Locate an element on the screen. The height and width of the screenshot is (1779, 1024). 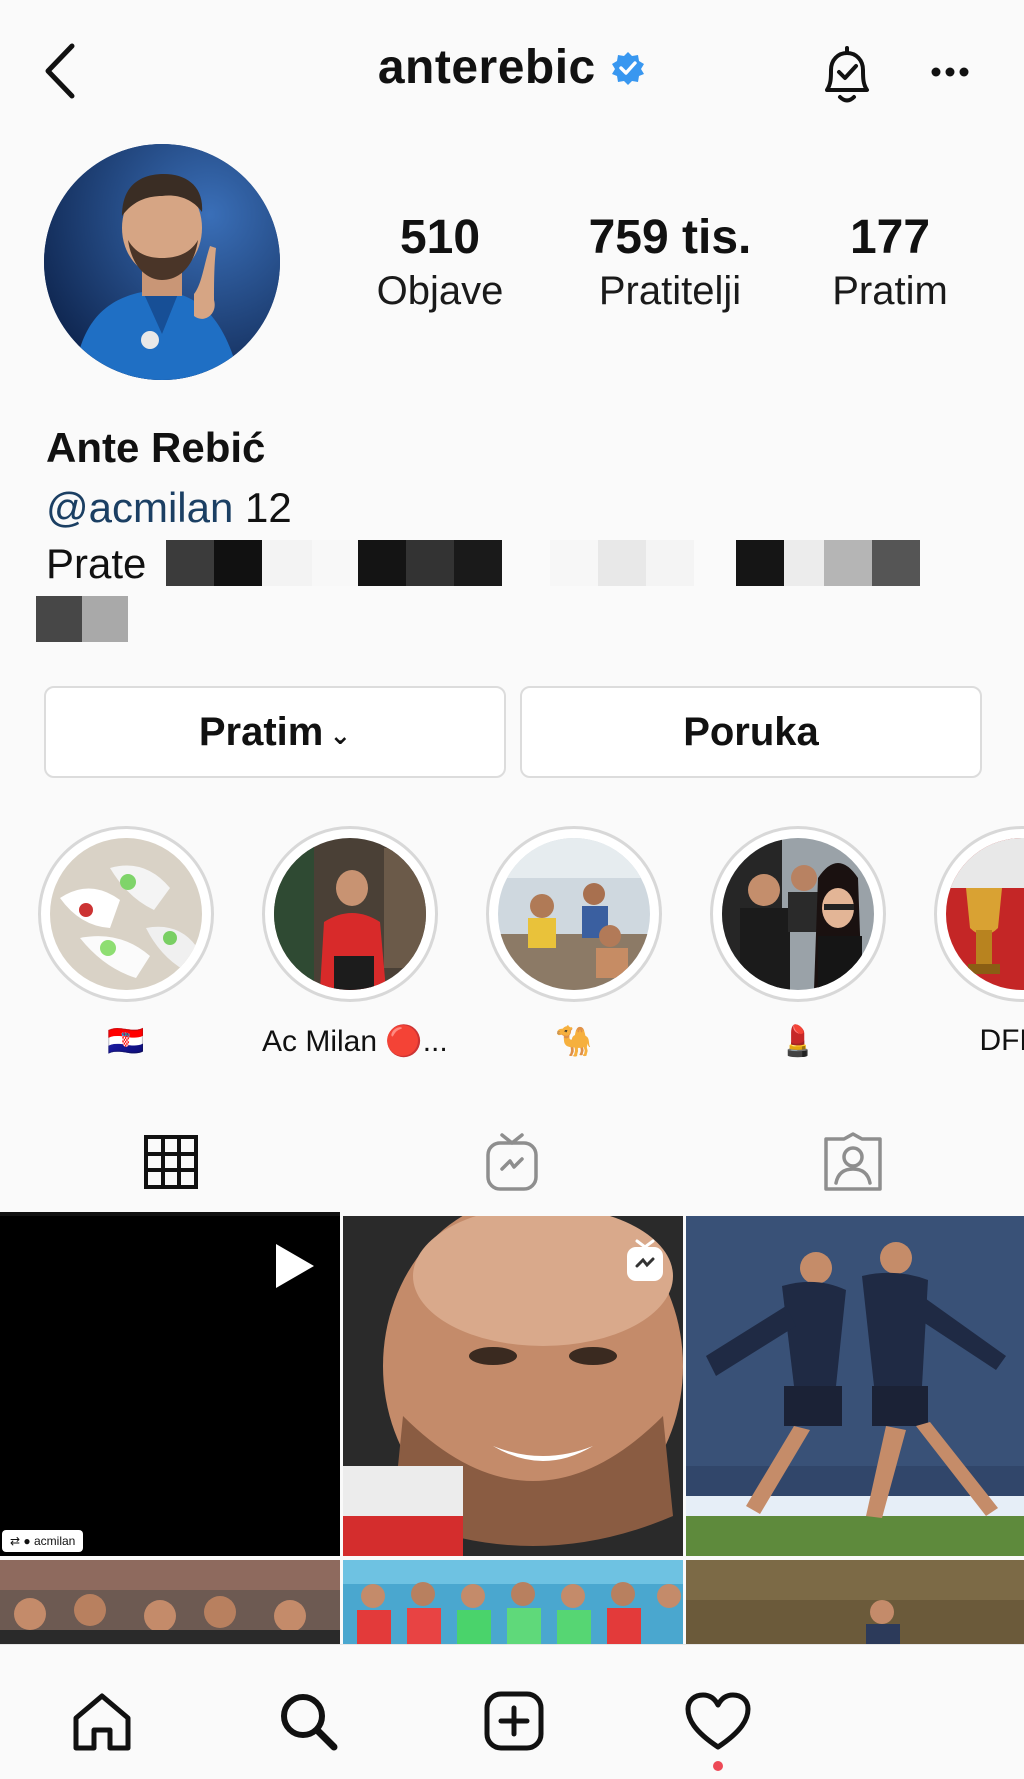
repost-icon: ⇄ ● is located at coordinates (20, 1541).